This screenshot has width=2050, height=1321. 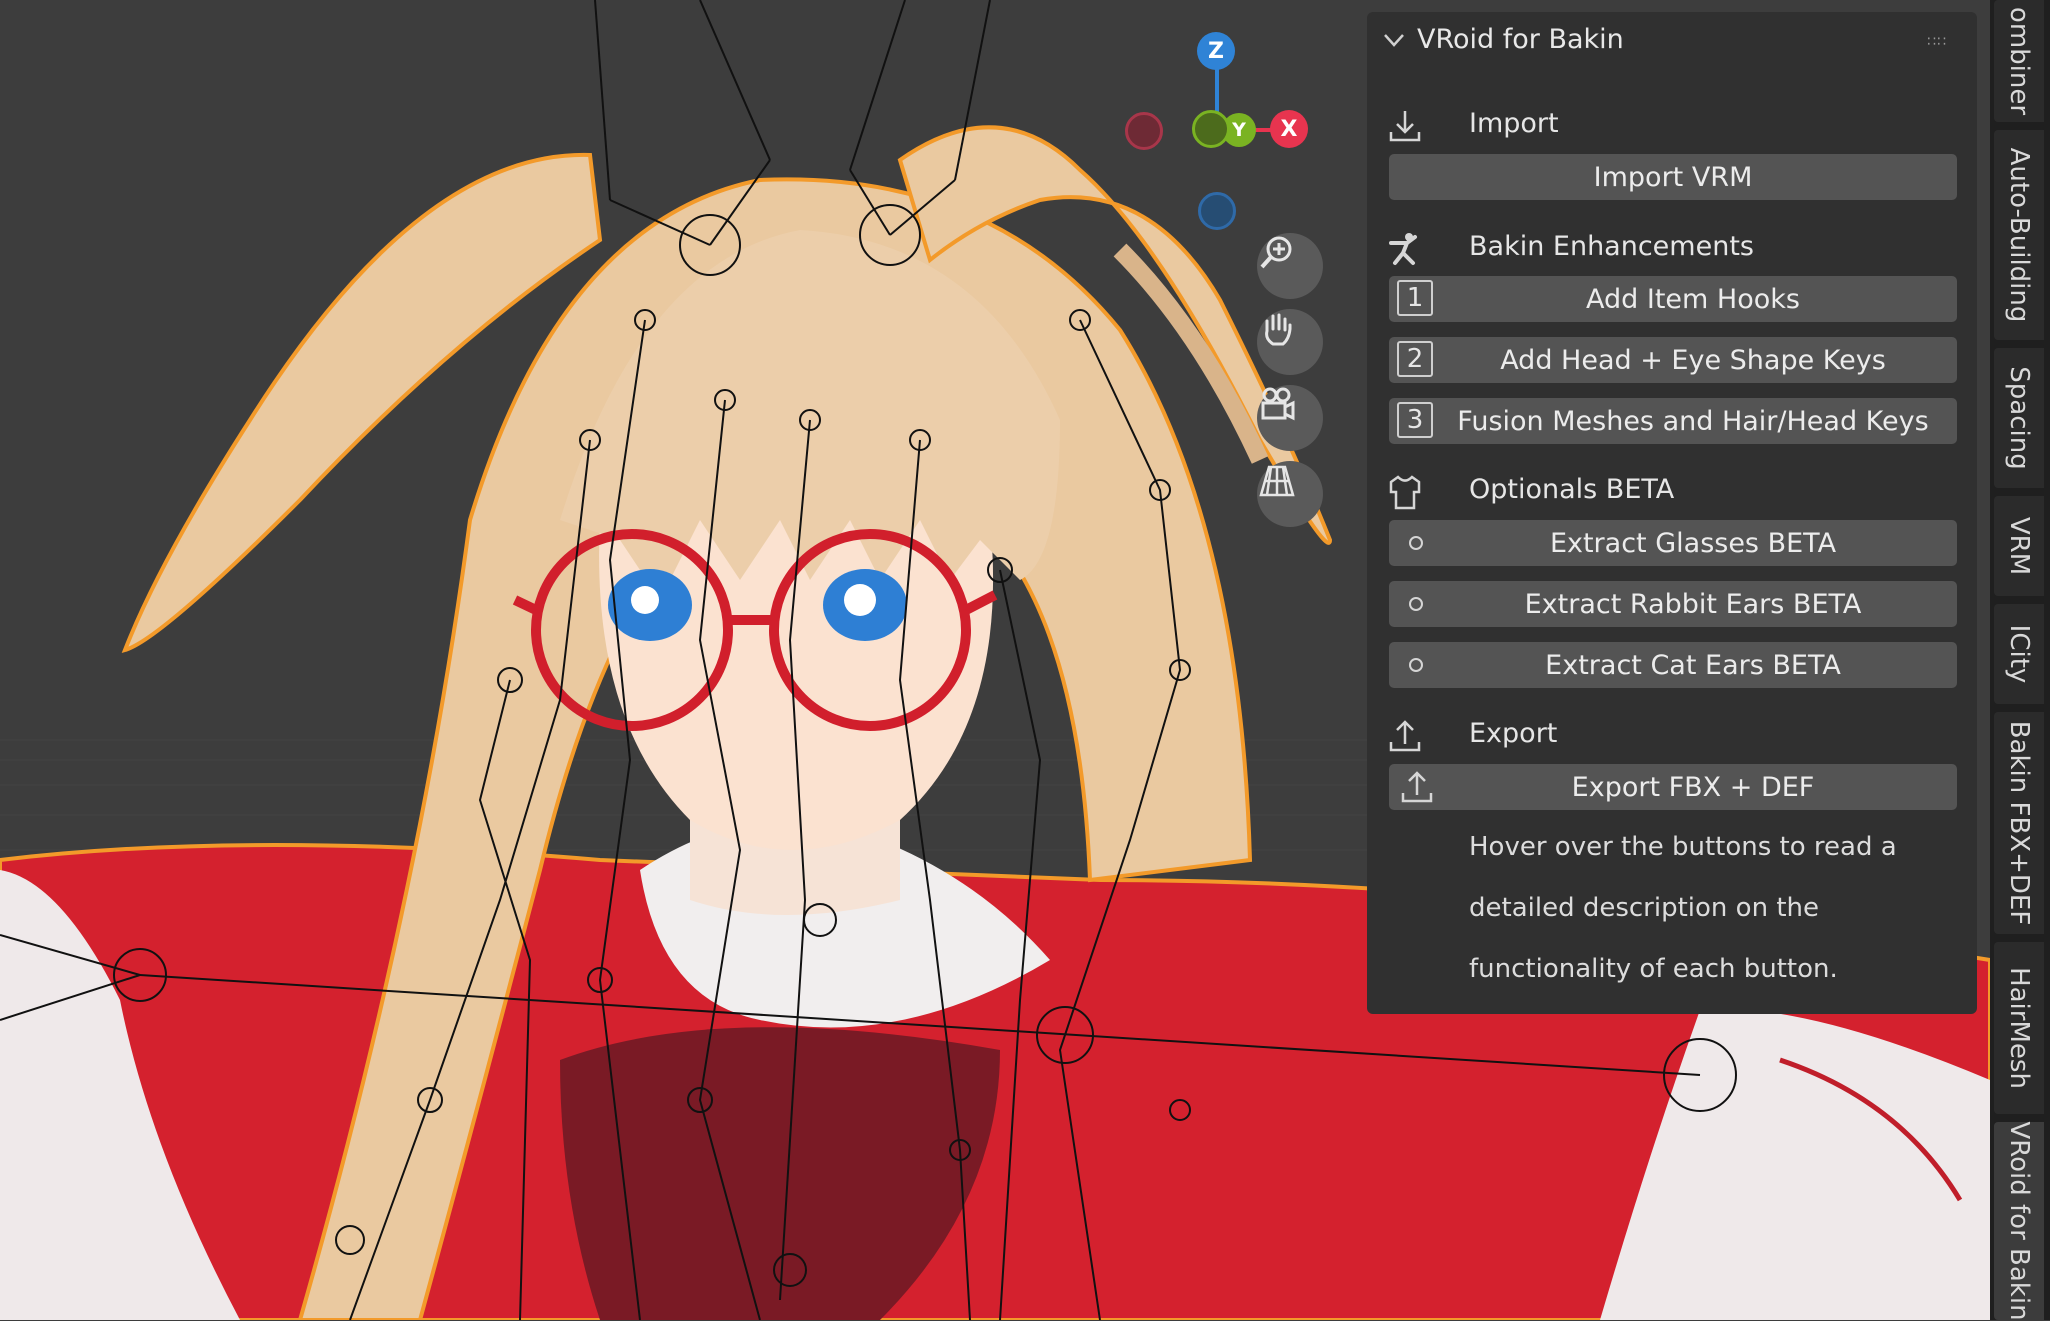 I want to click on import-icon, so click(x=1405, y=126).